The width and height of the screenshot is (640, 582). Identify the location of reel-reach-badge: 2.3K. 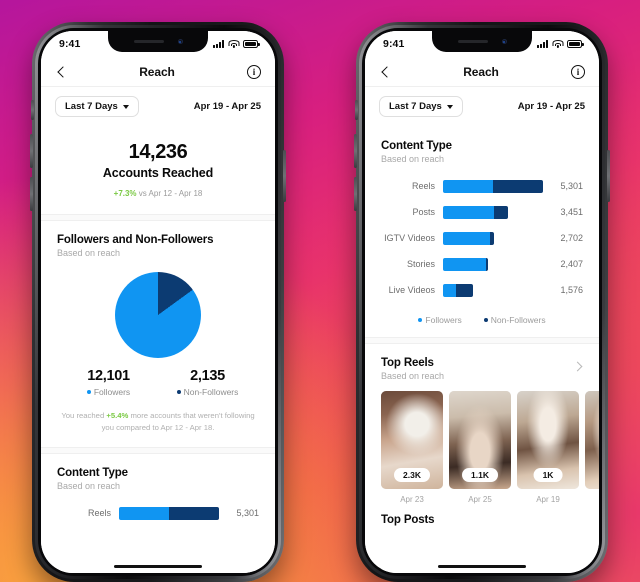
(412, 475).